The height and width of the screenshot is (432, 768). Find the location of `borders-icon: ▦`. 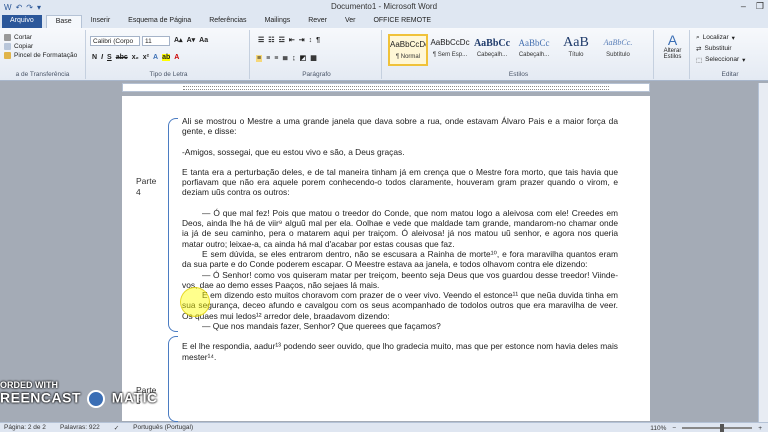

borders-icon: ▦ is located at coordinates (313, 58).